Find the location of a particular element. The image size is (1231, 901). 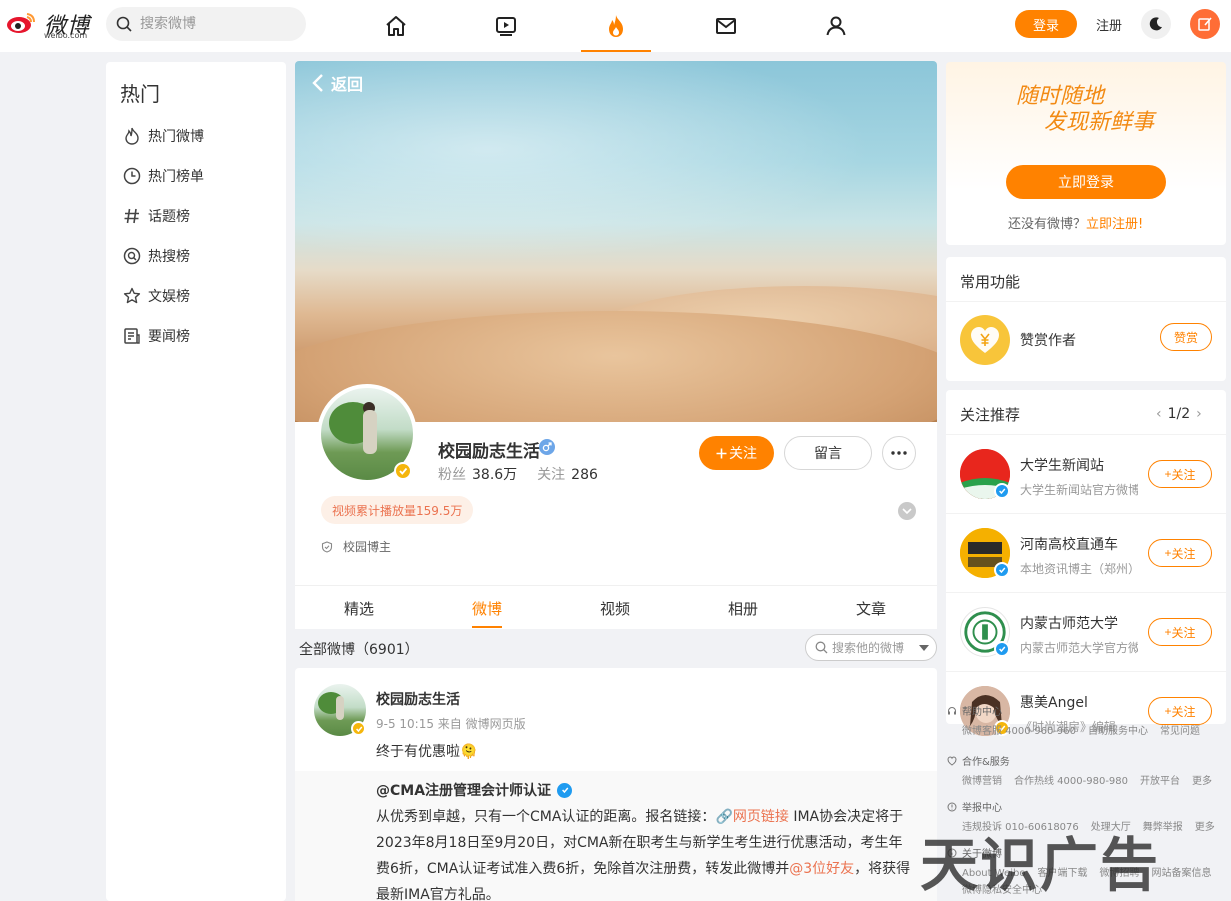

category-row: 校园博主 is located at coordinates (356, 546).